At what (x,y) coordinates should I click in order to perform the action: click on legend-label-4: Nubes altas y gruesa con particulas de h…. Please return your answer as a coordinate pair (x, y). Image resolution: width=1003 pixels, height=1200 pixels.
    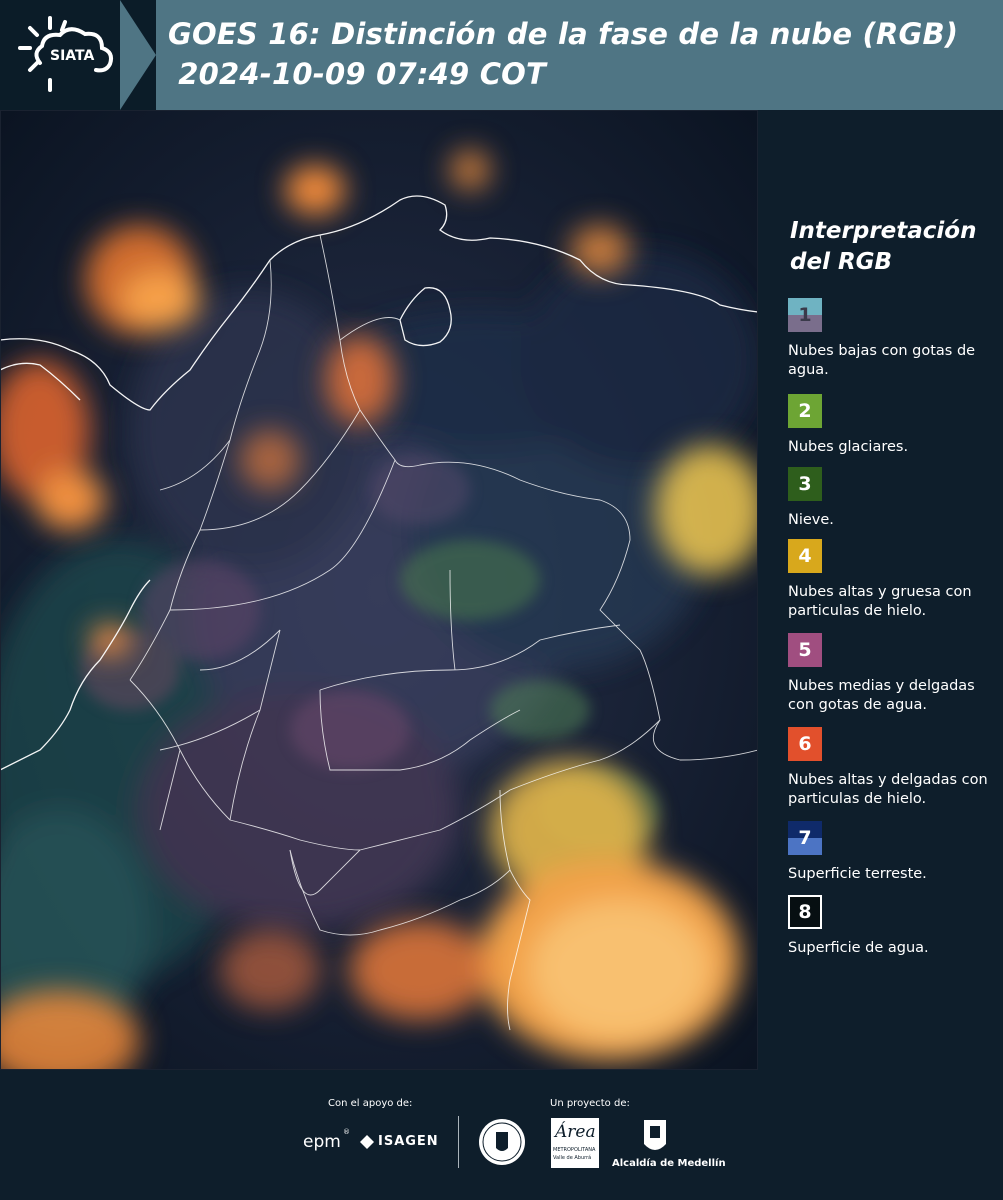
    Looking at the image, I should click on (880, 601).